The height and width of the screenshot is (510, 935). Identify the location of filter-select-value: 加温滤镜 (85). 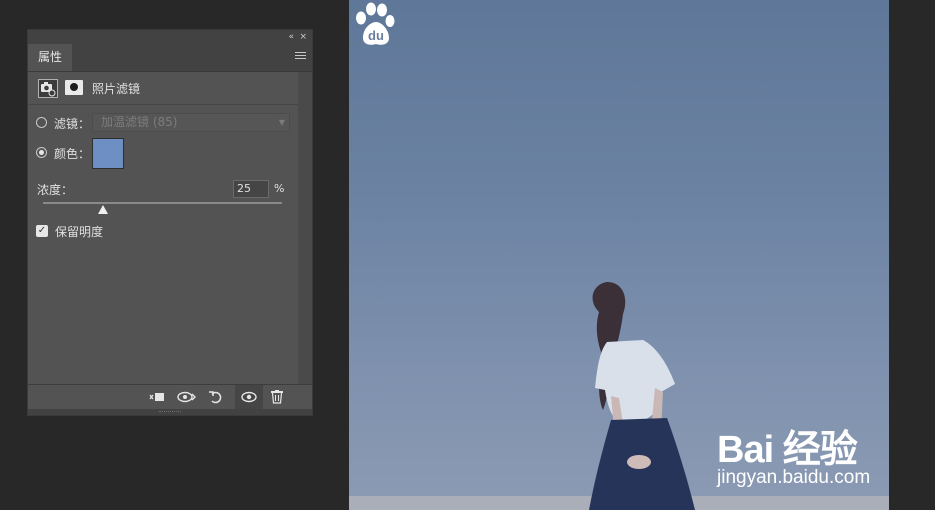
(139, 122).